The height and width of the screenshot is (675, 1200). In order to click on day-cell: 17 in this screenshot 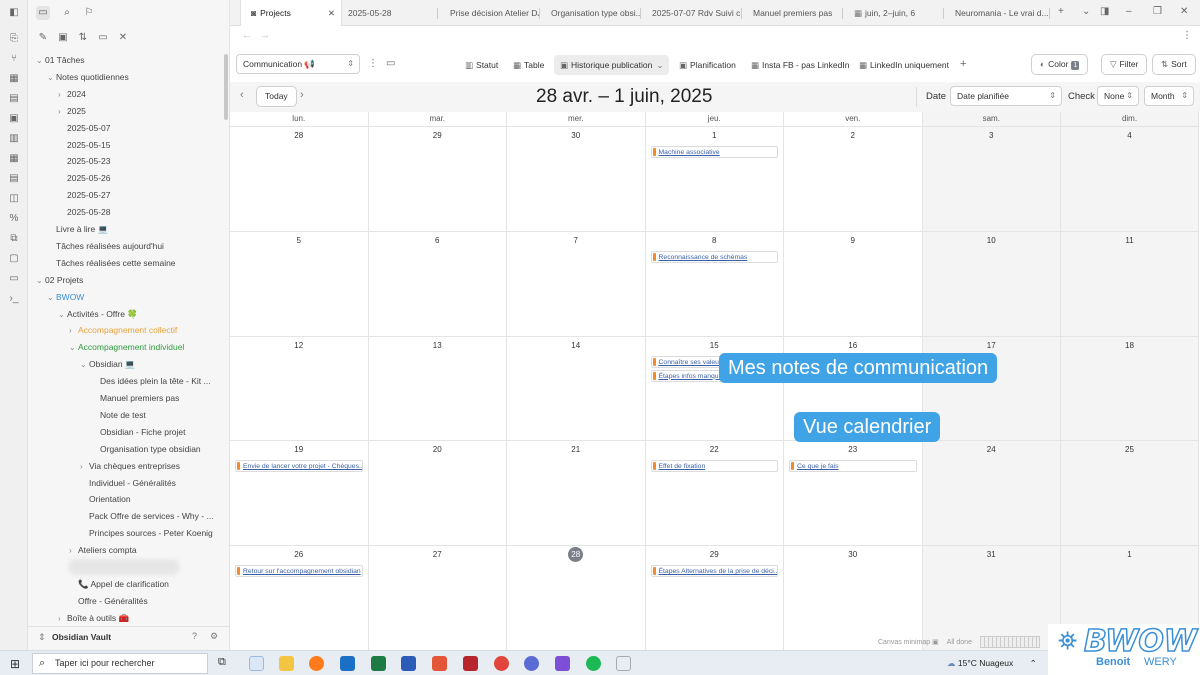, I will do `click(991, 388)`.